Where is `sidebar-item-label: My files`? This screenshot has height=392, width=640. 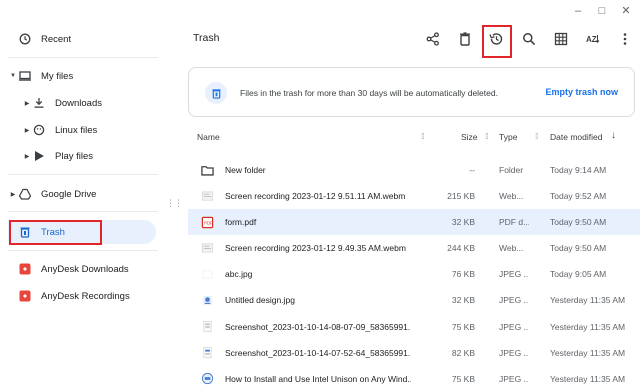 sidebar-item-label: My files is located at coordinates (57, 76).